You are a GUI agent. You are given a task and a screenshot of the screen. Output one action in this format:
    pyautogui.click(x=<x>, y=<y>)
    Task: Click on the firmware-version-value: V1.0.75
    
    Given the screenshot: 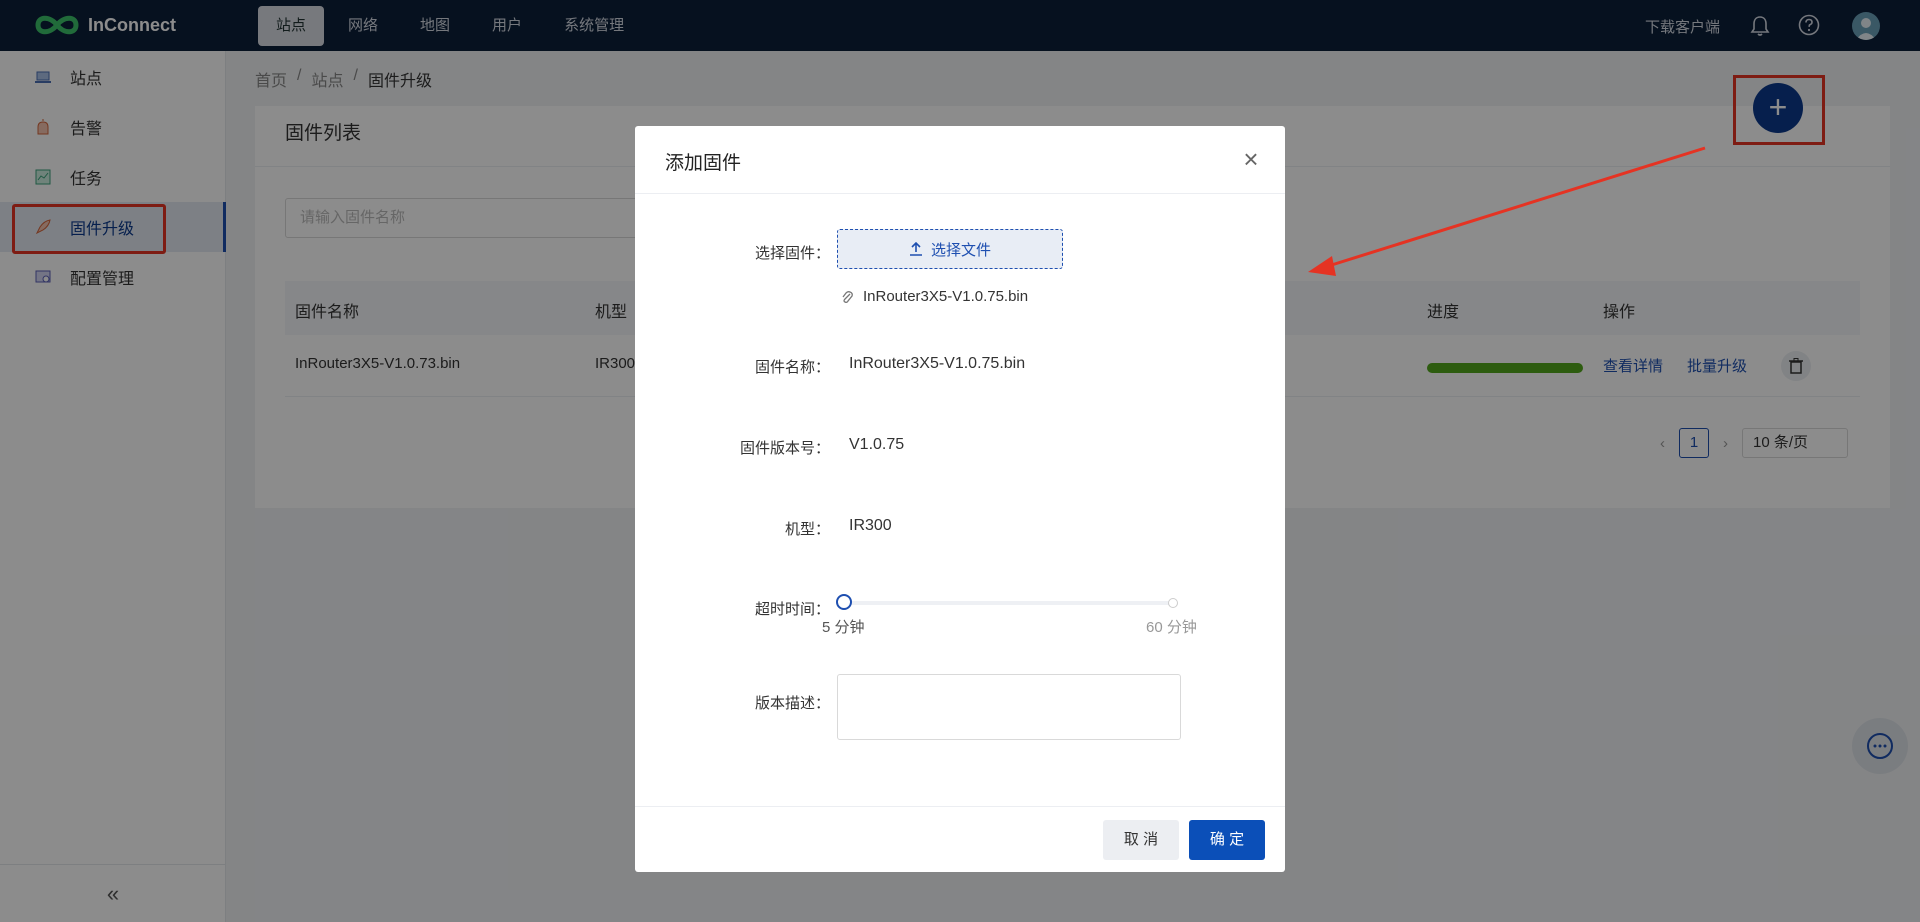 What is the action you would take?
    pyautogui.click(x=877, y=444)
    